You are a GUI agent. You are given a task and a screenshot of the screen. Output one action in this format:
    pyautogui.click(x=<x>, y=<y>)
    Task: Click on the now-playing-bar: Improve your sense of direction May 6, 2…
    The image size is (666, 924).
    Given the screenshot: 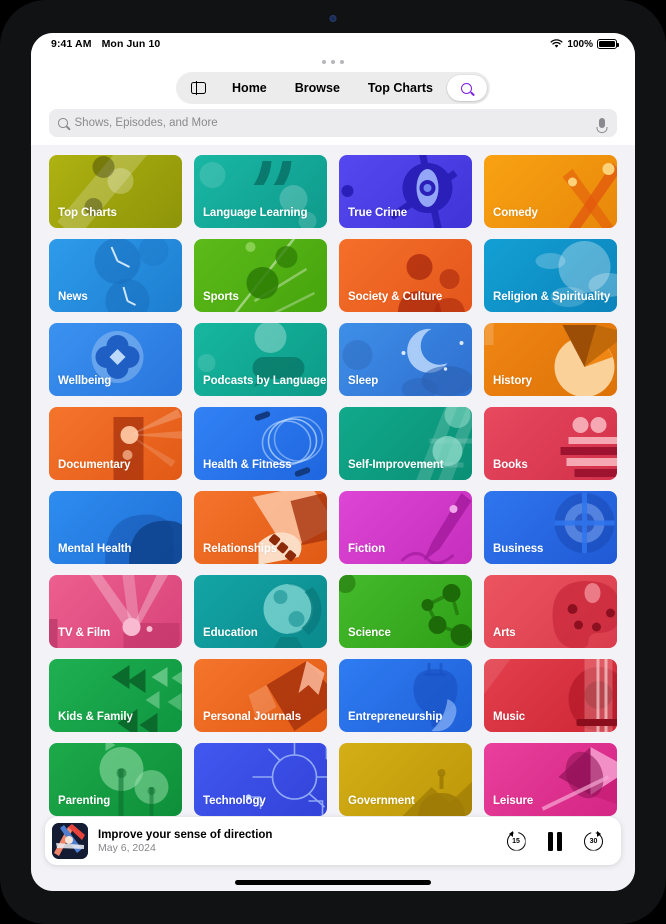 What is the action you would take?
    pyautogui.click(x=333, y=841)
    